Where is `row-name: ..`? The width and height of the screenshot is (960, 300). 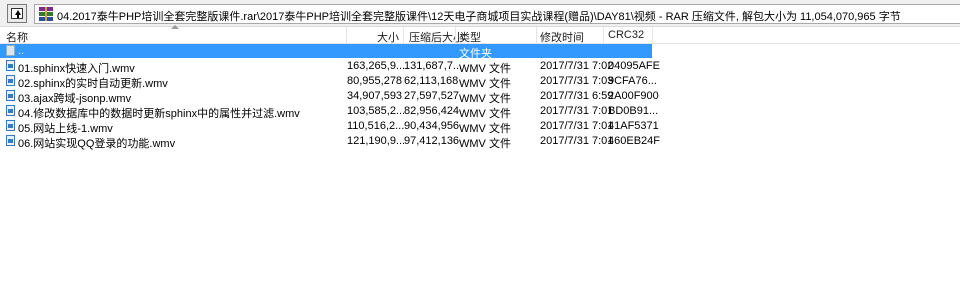
row-name: .. is located at coordinates (21, 51).